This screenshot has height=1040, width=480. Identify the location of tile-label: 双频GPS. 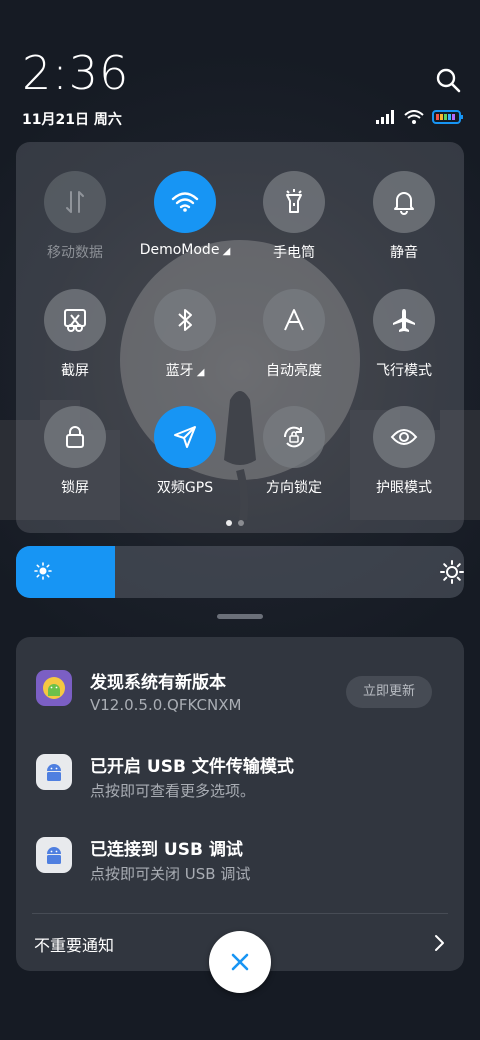
(185, 488).